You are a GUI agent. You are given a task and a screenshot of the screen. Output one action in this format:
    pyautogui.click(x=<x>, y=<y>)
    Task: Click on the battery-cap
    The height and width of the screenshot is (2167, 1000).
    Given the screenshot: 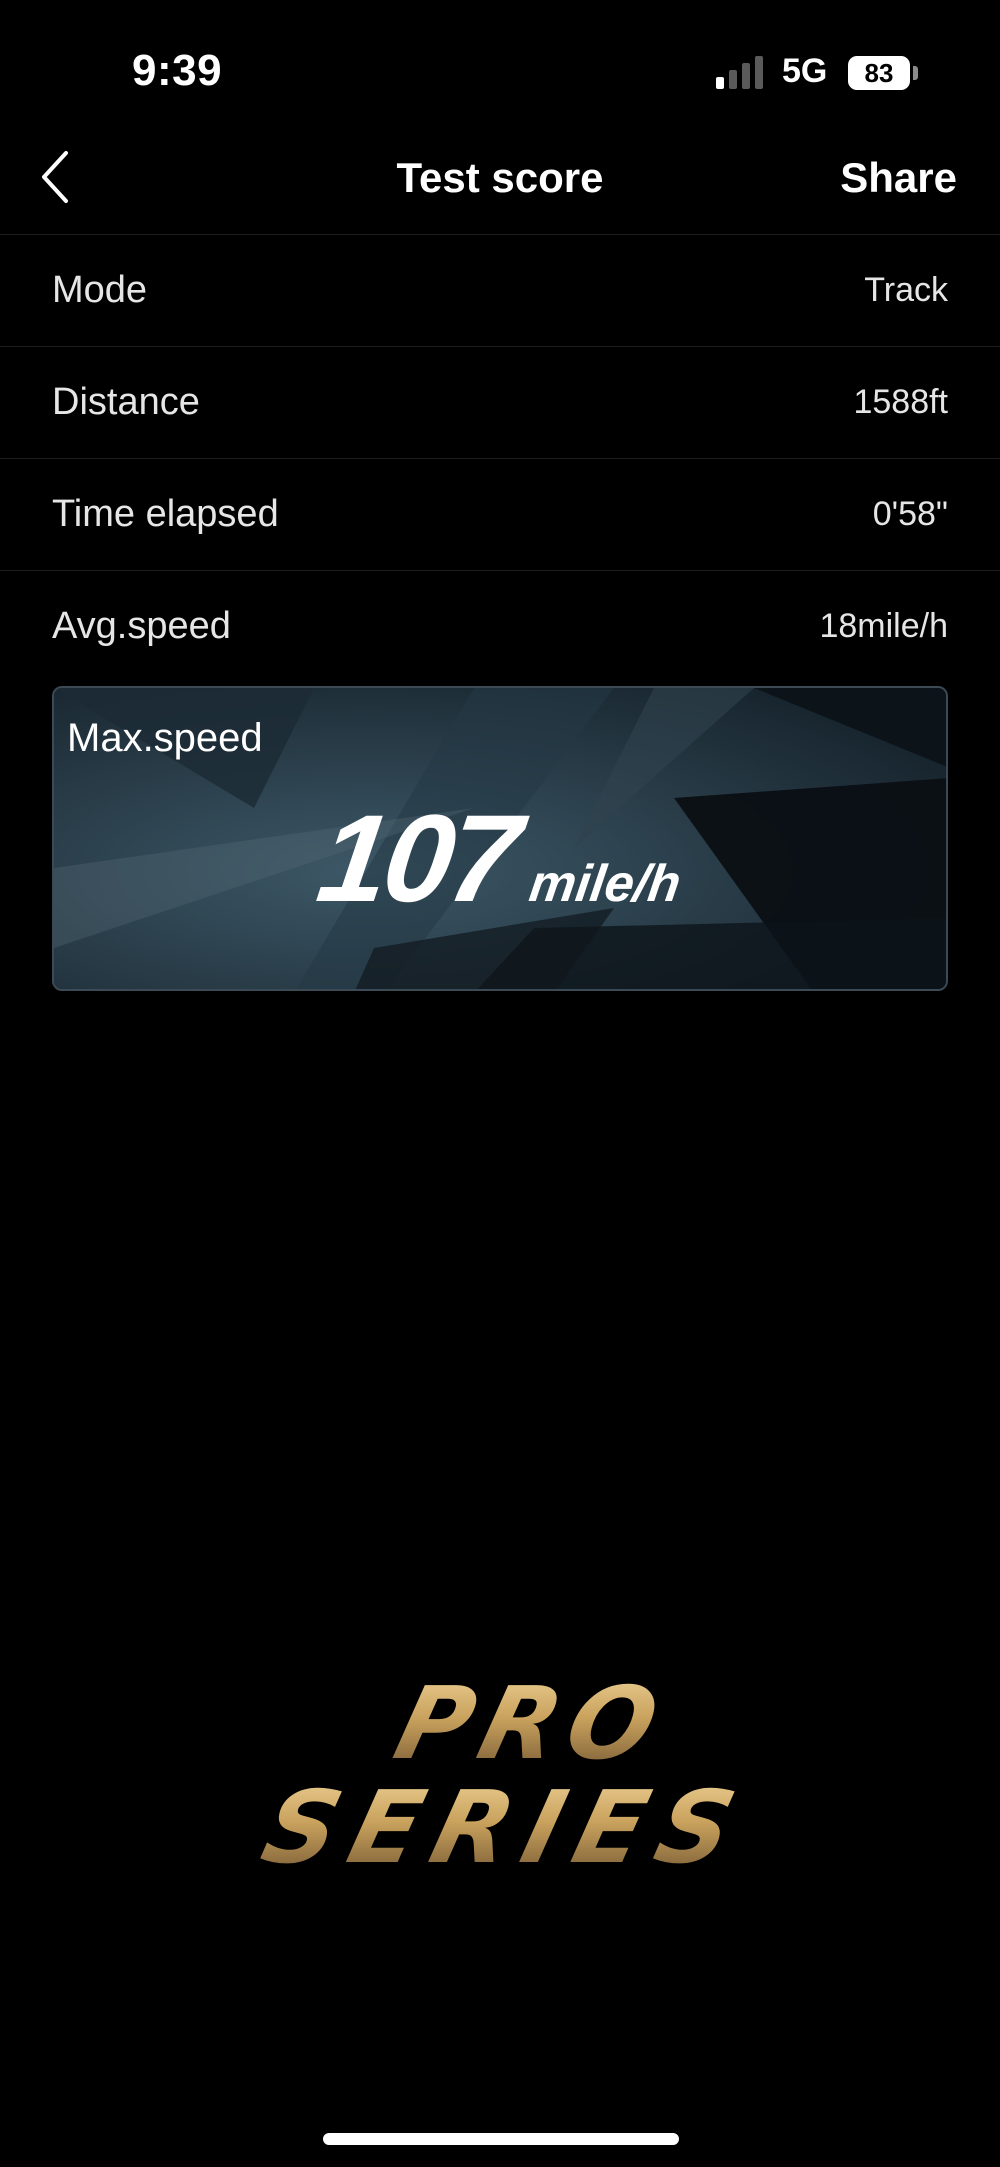 What is the action you would take?
    pyautogui.click(x=915, y=73)
    